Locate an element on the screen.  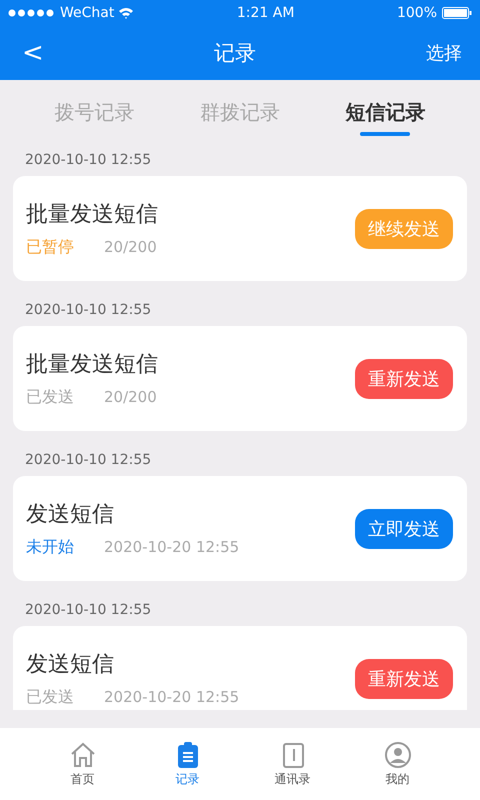
send-action-button: 立即发送 is located at coordinates (404, 528).